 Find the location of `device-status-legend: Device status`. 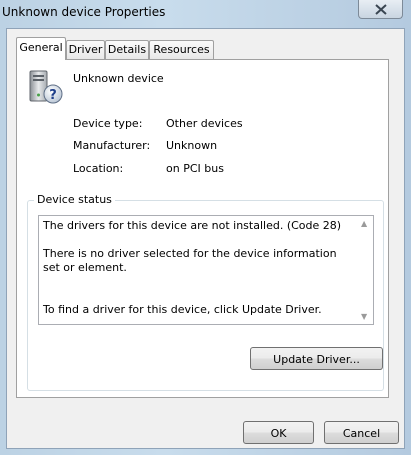

device-status-legend: Device status is located at coordinates (74, 199).